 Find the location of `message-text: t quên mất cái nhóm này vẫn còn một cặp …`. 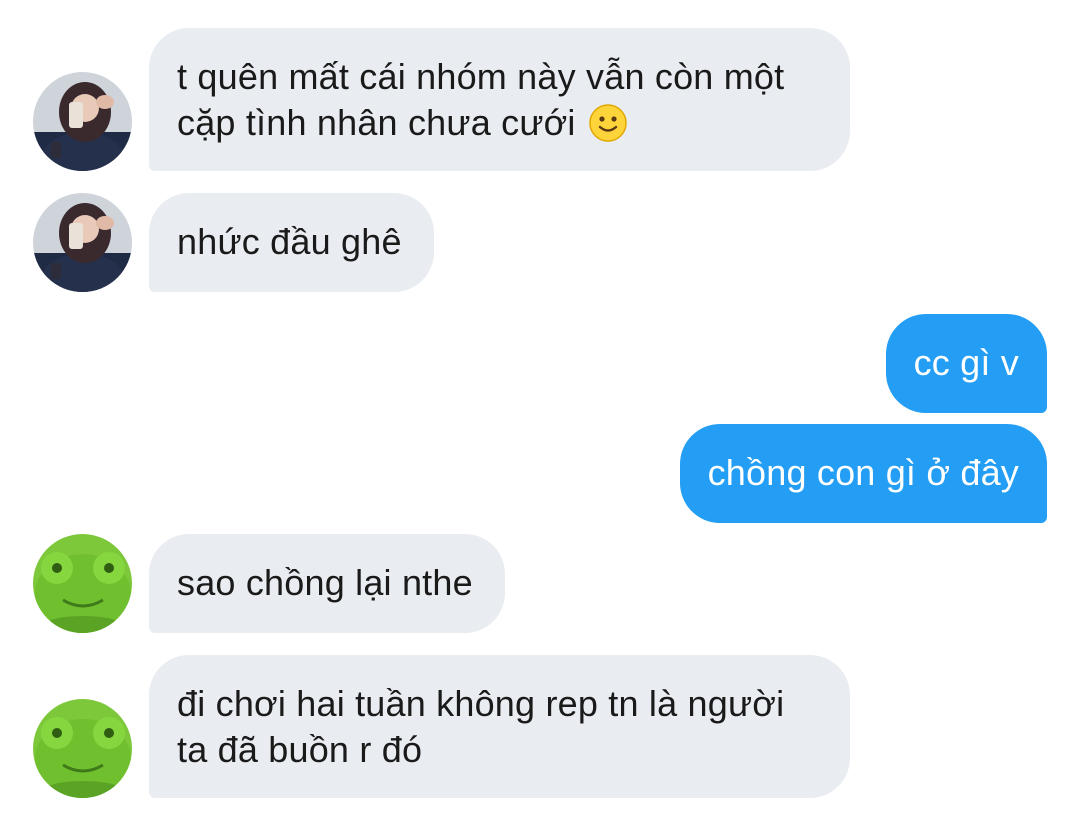

message-text: t quên mất cái nhóm này vẫn còn một cặp … is located at coordinates (481, 99).